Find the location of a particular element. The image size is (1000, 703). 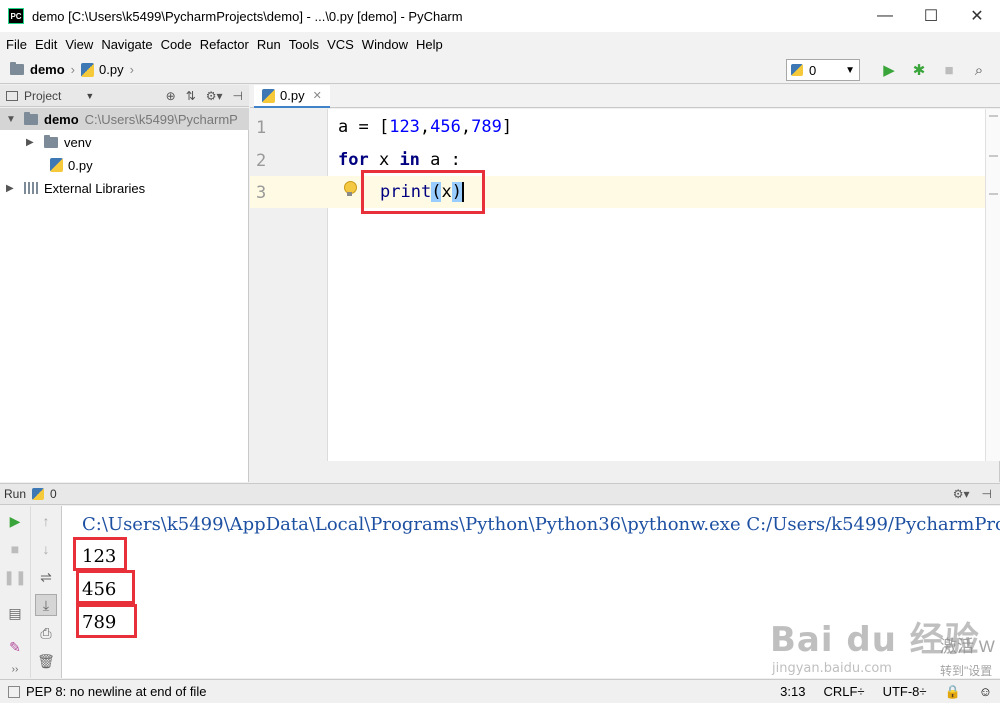

cursor-position: 3:13 is located at coordinates (792, 691).